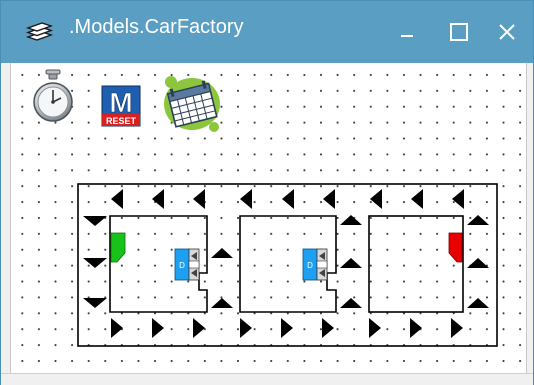  Describe the element at coordinates (39, 32) in the screenshot. I see `stacked-layers-icon` at that location.